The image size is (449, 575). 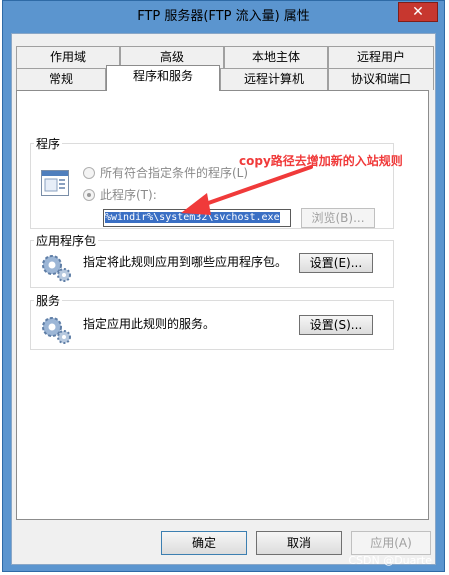 I want to click on close-button: ✕, so click(x=418, y=12).